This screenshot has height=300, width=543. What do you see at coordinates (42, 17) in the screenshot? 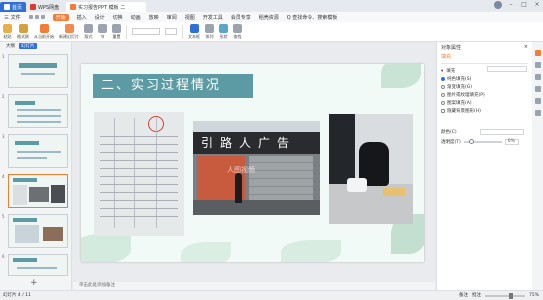
I see `undo-icon` at bounding box center [42, 17].